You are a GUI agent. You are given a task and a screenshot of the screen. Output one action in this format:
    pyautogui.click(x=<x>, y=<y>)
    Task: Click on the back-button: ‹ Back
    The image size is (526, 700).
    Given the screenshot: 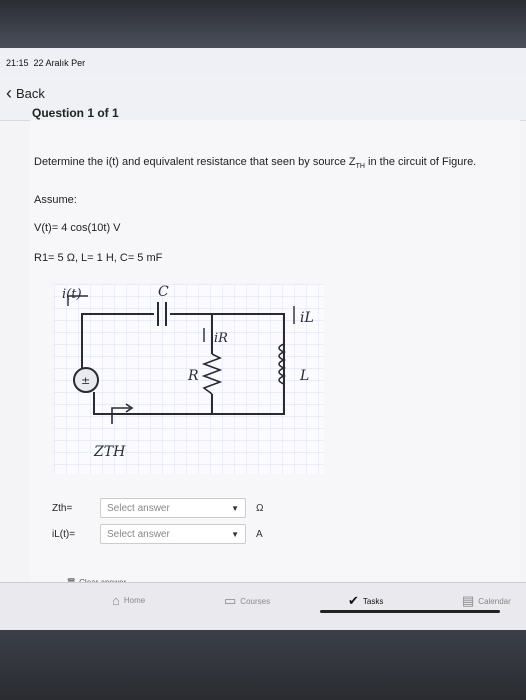 What is the action you would take?
    pyautogui.click(x=25, y=93)
    